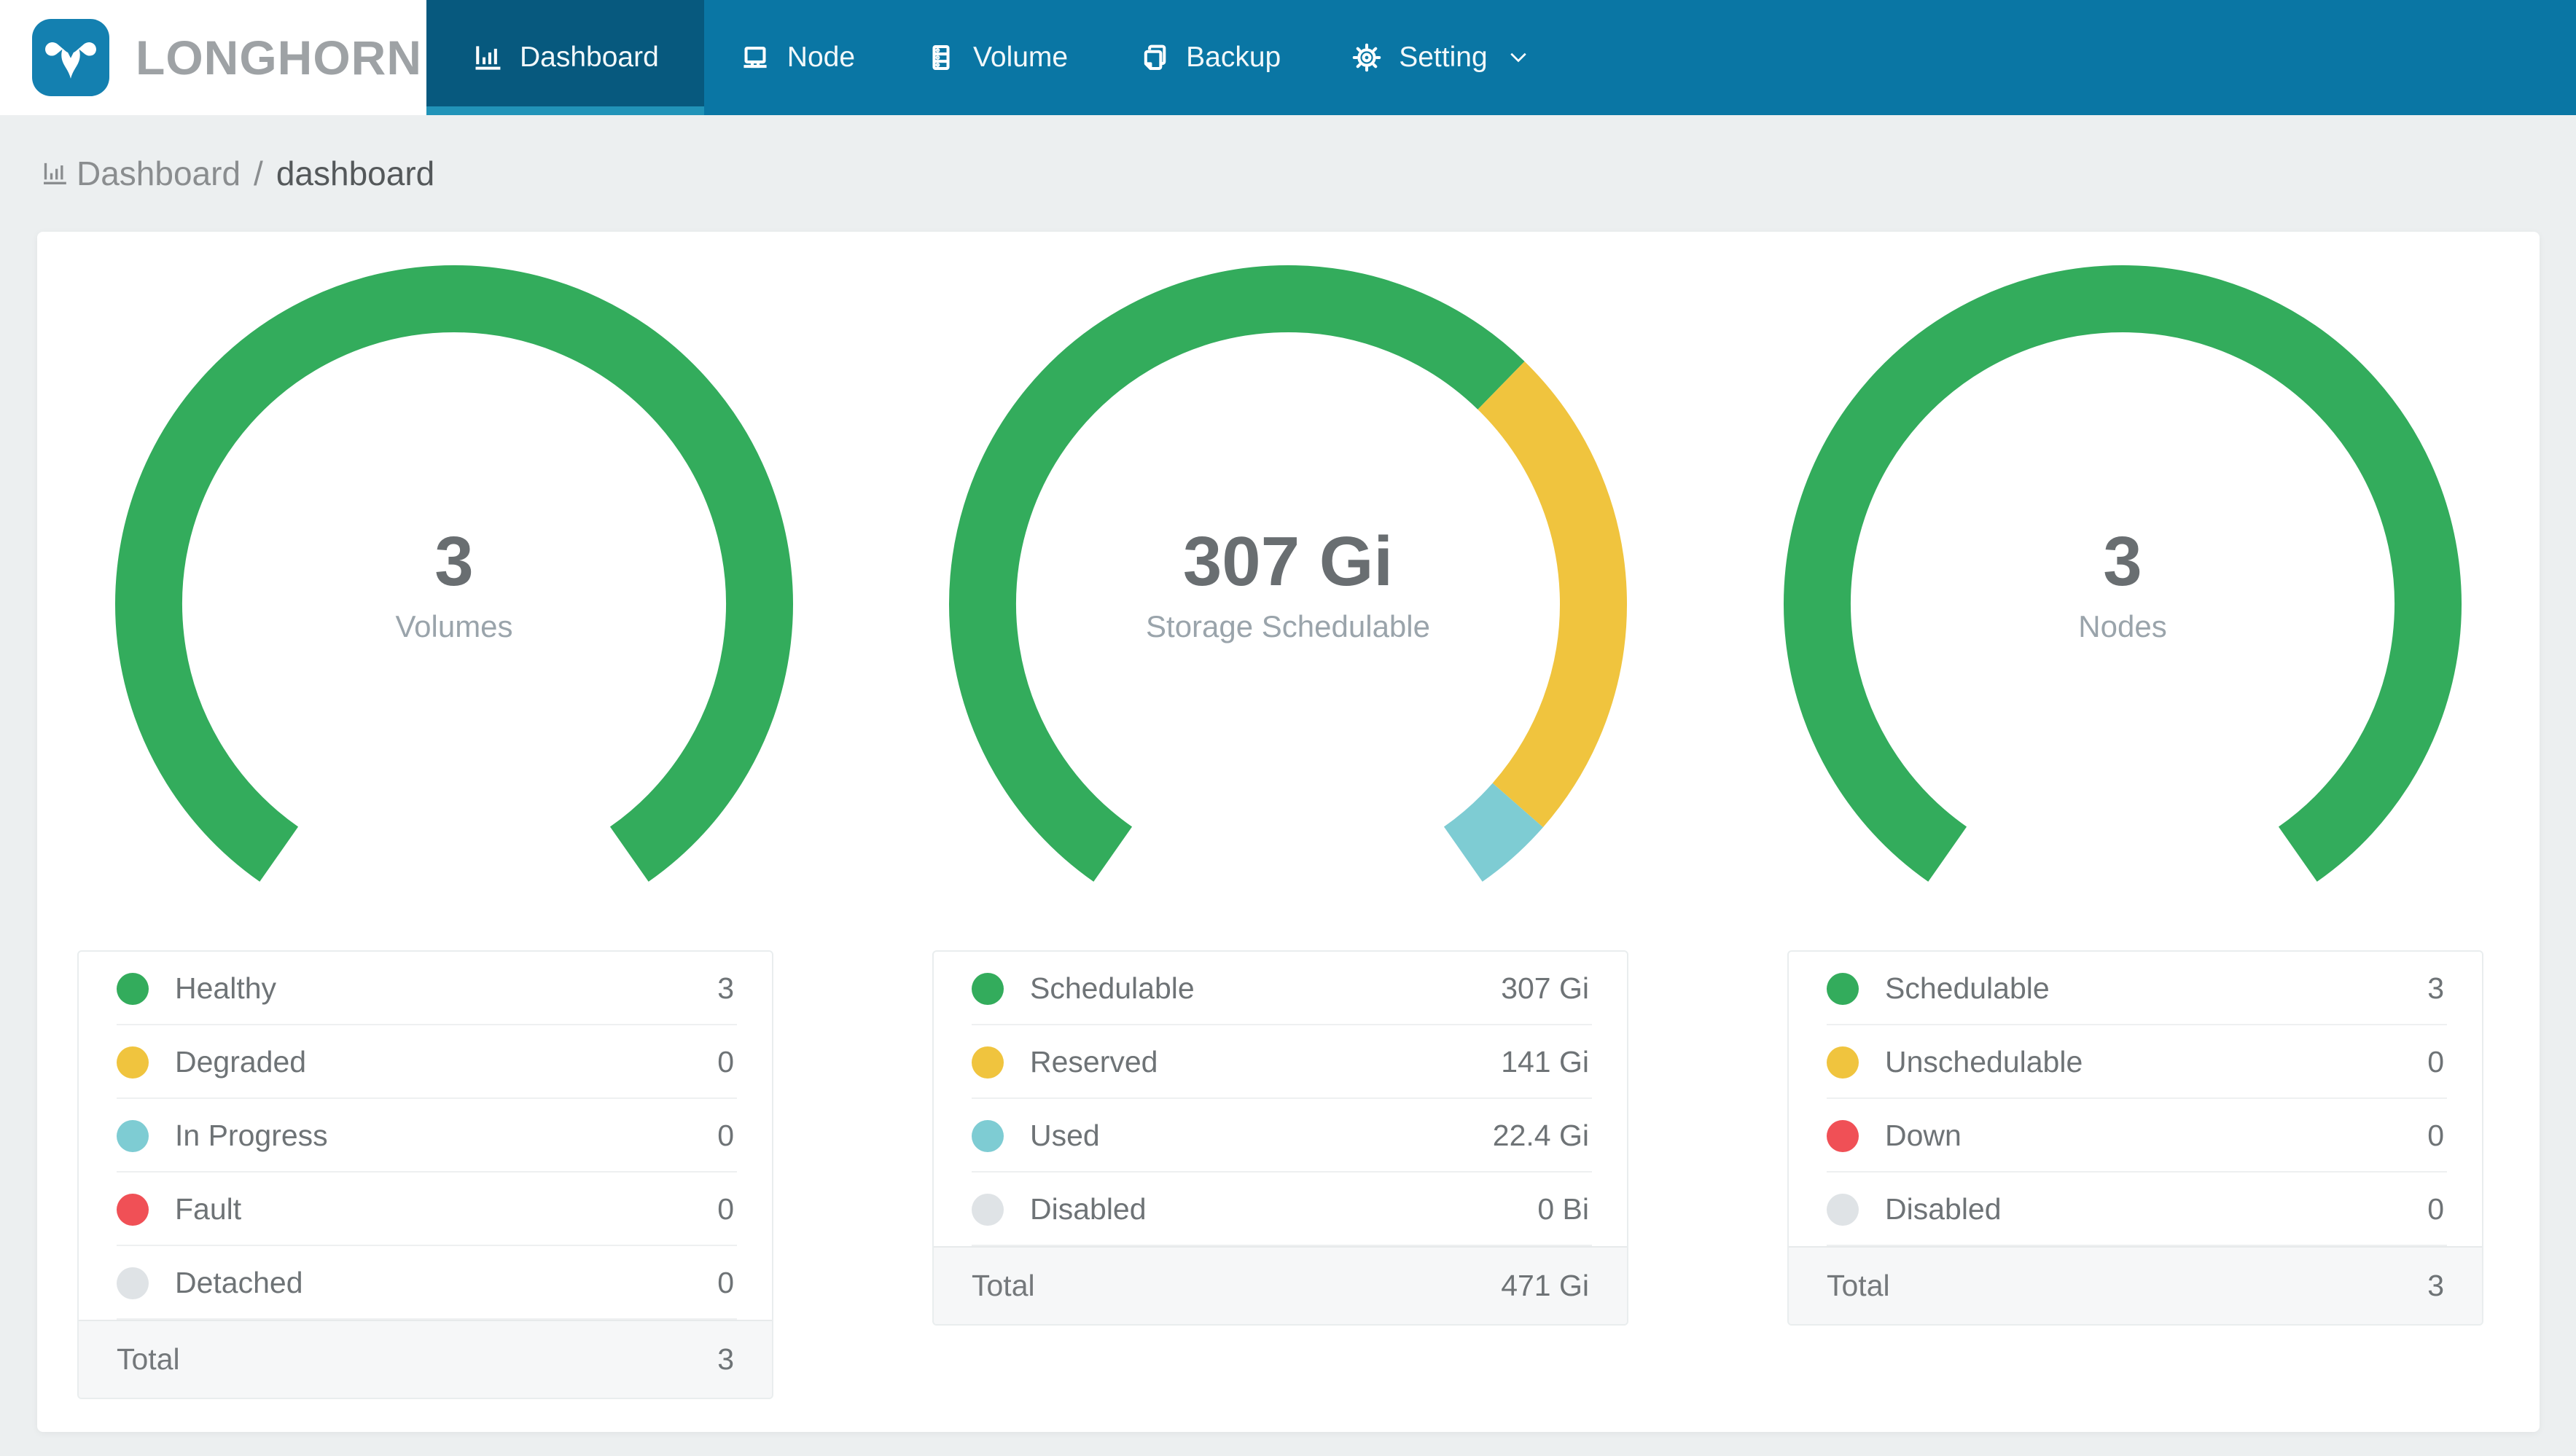 This screenshot has height=1456, width=2576. What do you see at coordinates (1155, 57) in the screenshot?
I see `copy-icon` at bounding box center [1155, 57].